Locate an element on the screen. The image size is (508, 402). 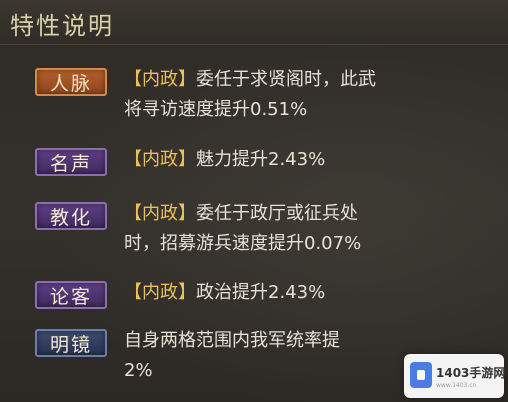
trait-text: 魅力提升2.43% is located at coordinates (261, 159).